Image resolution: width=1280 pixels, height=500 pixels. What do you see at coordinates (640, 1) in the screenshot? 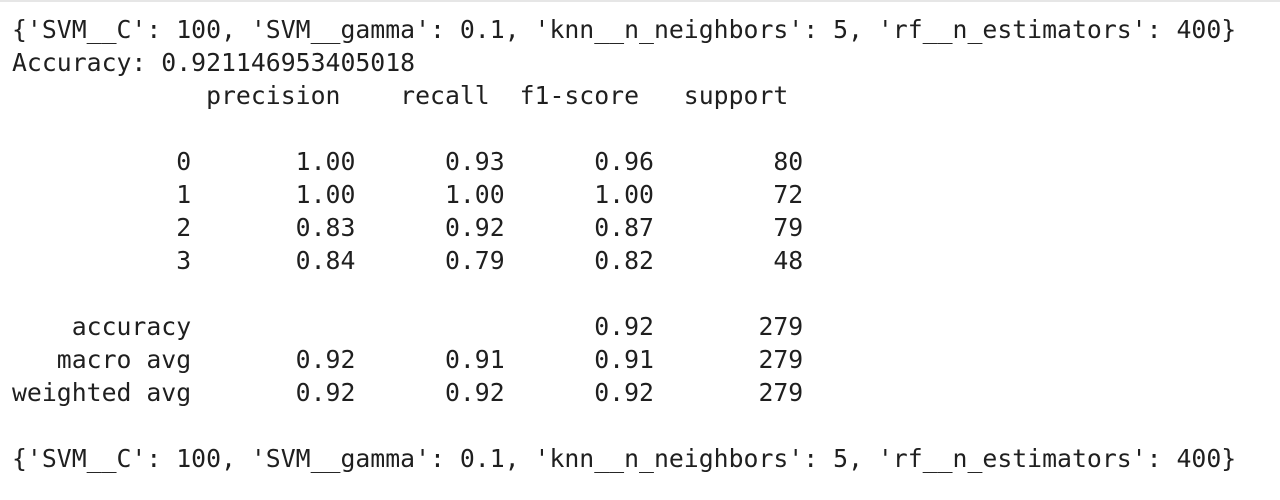
I see `cell-top-border` at bounding box center [640, 1].